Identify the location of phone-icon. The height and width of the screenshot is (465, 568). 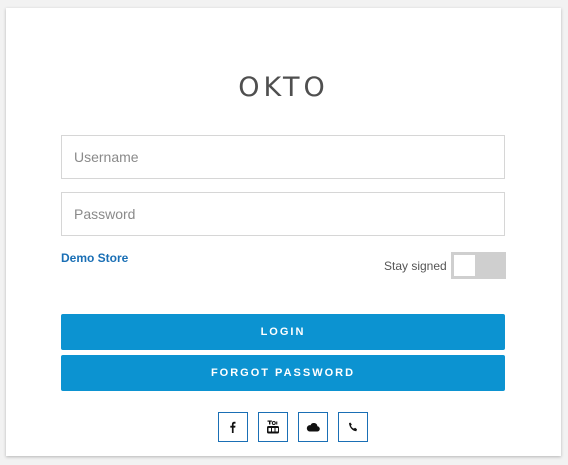
(353, 427).